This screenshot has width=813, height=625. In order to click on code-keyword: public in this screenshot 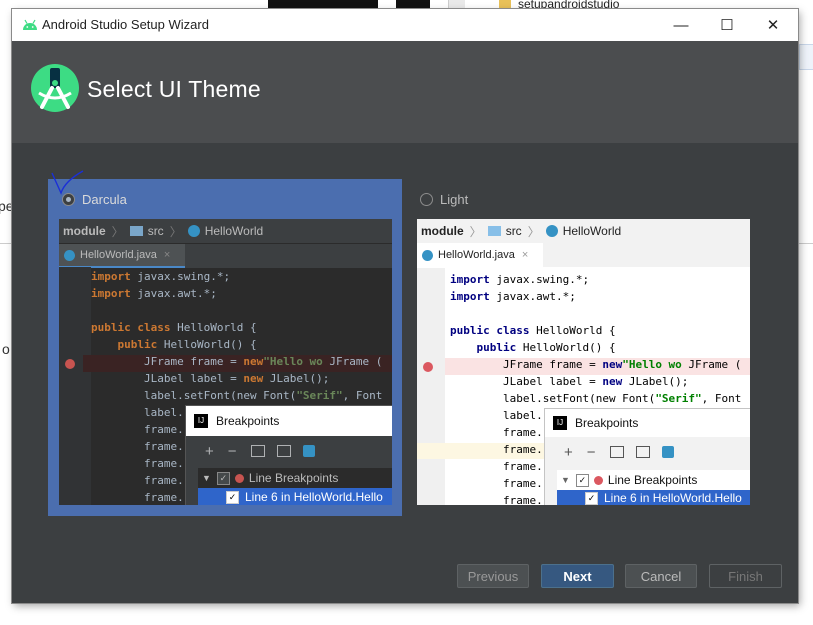, I will do `click(483, 347)`.